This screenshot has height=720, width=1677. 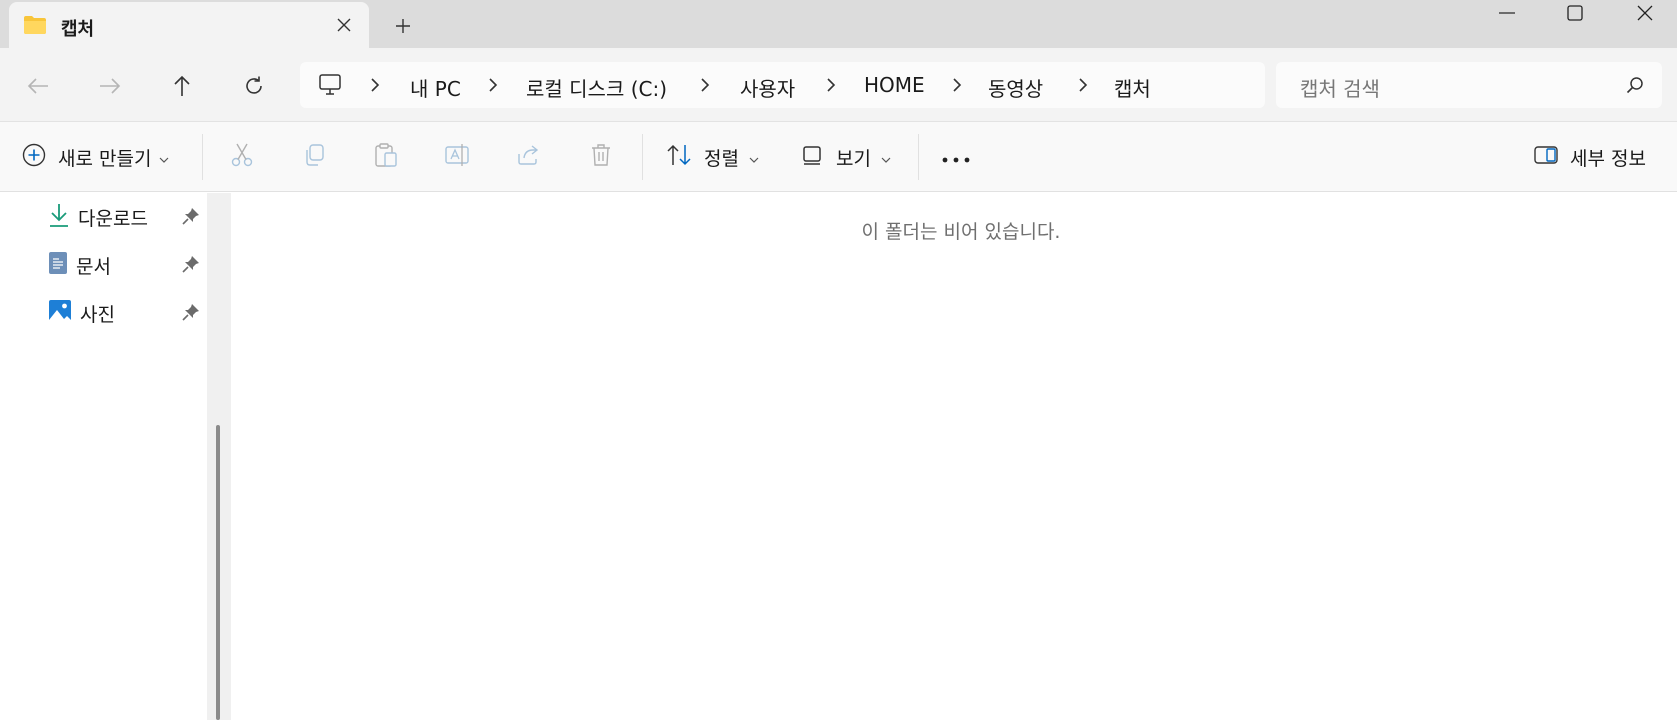 I want to click on tab-title: 캡처, so click(x=78, y=29).